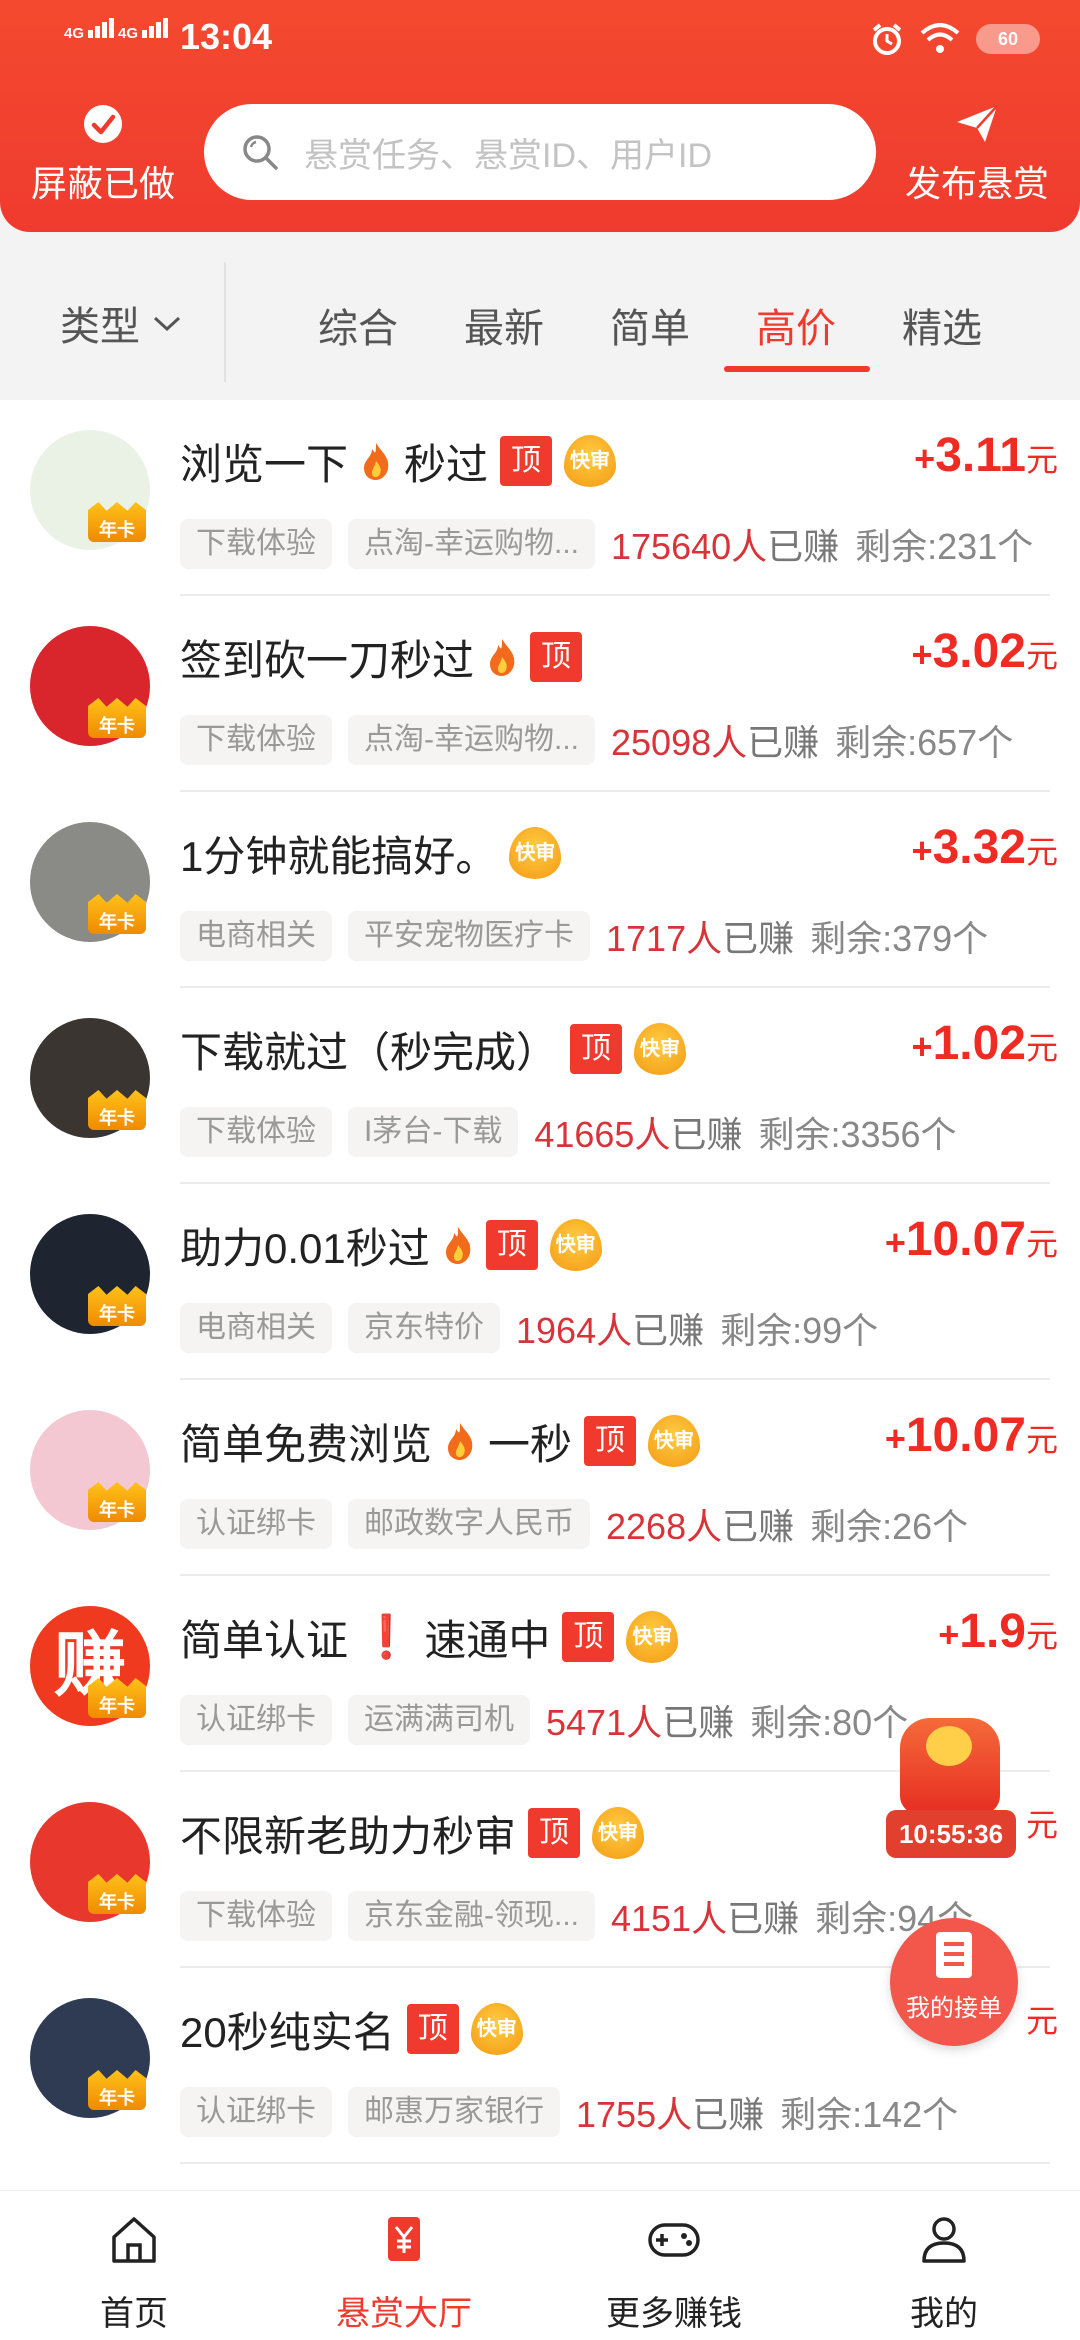 The image size is (1080, 2340). What do you see at coordinates (829, 1722) in the screenshot?
I see `remaining-count: 剩余:80个` at bounding box center [829, 1722].